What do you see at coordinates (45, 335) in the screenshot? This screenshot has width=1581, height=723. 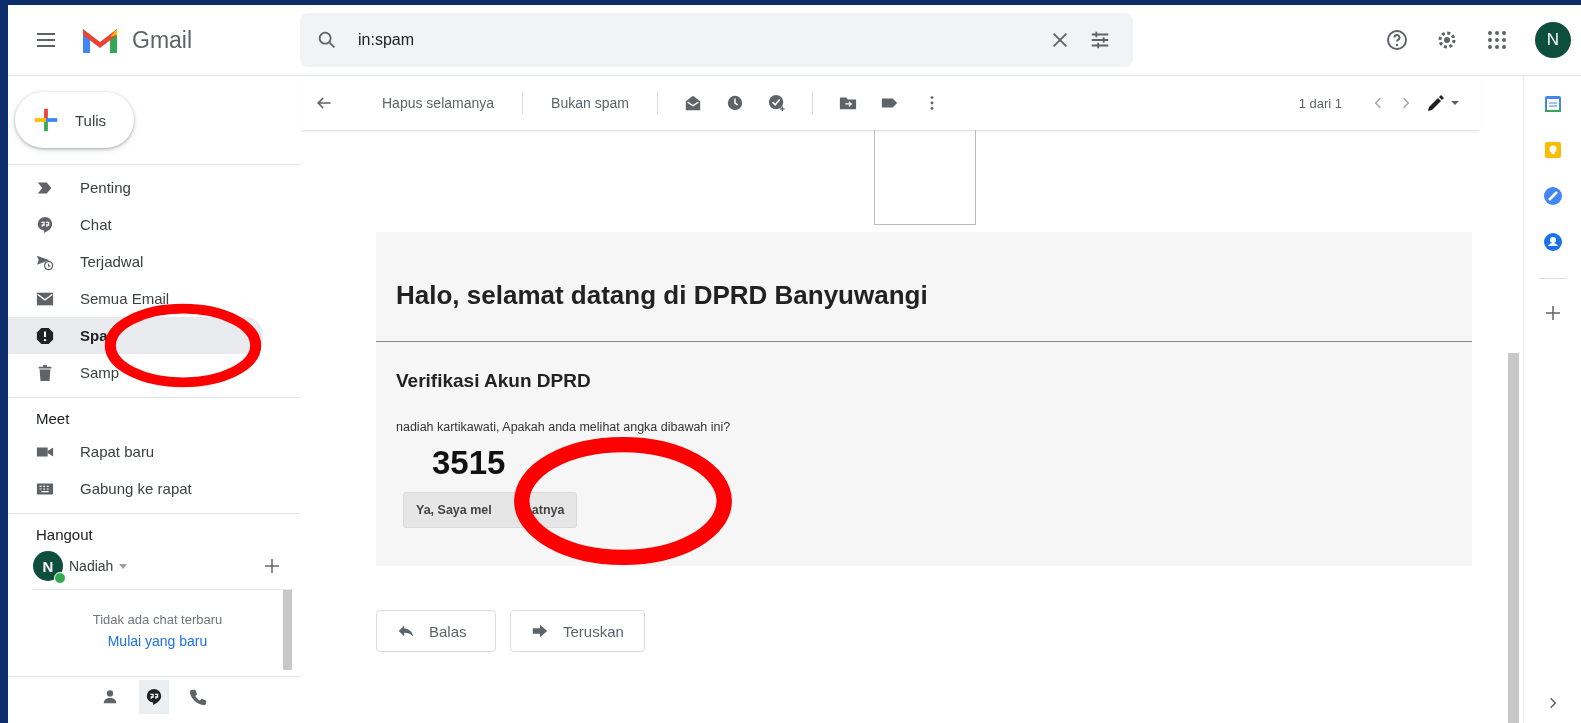 I see `exclamation-icon` at bounding box center [45, 335].